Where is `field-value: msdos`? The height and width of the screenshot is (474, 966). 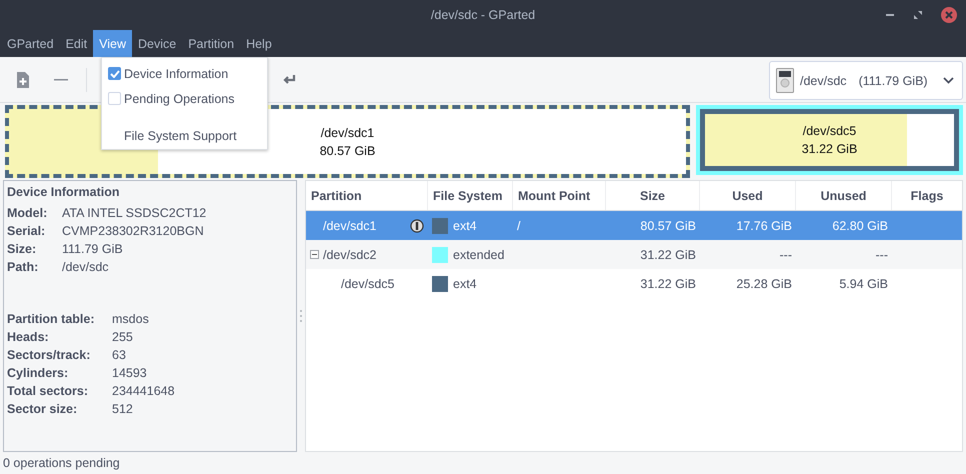 field-value: msdos is located at coordinates (131, 319).